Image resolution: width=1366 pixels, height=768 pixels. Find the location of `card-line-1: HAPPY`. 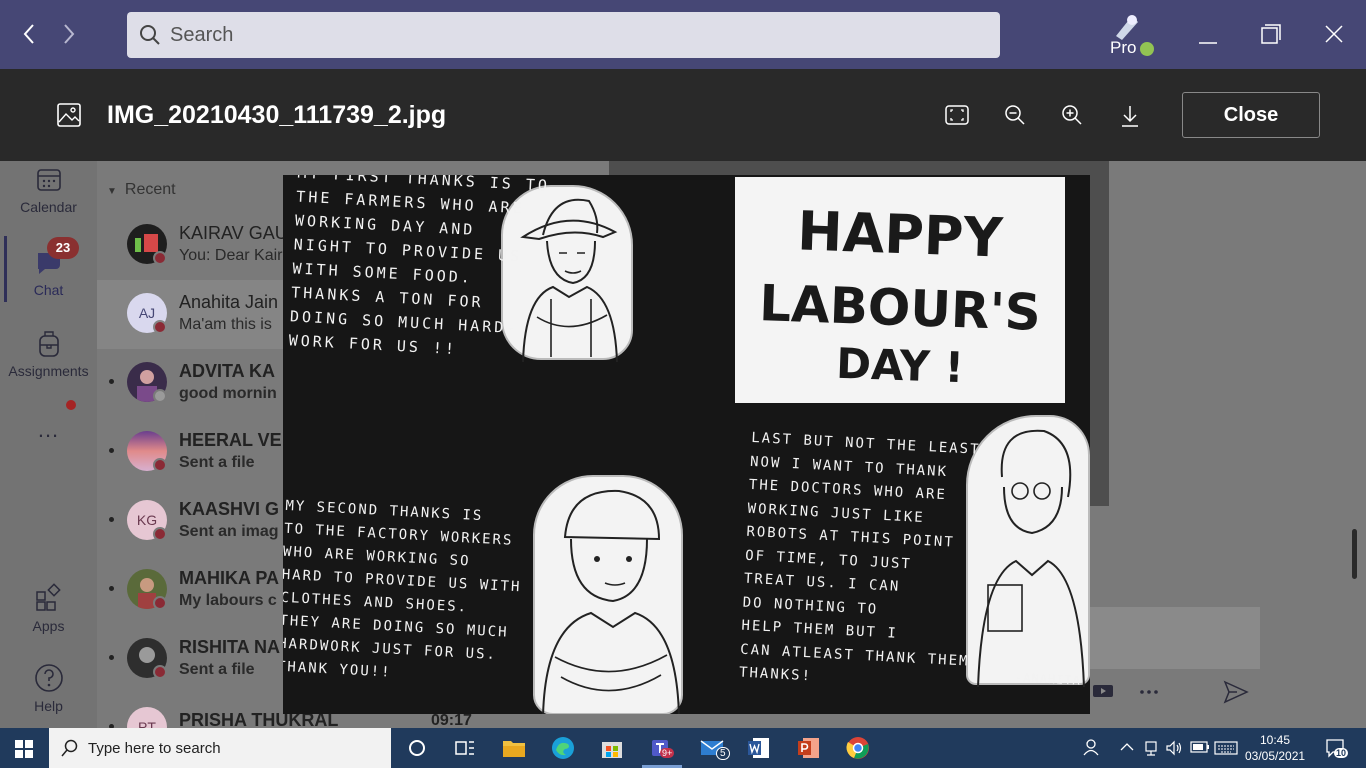

card-line-1: HAPPY is located at coordinates (900, 234).